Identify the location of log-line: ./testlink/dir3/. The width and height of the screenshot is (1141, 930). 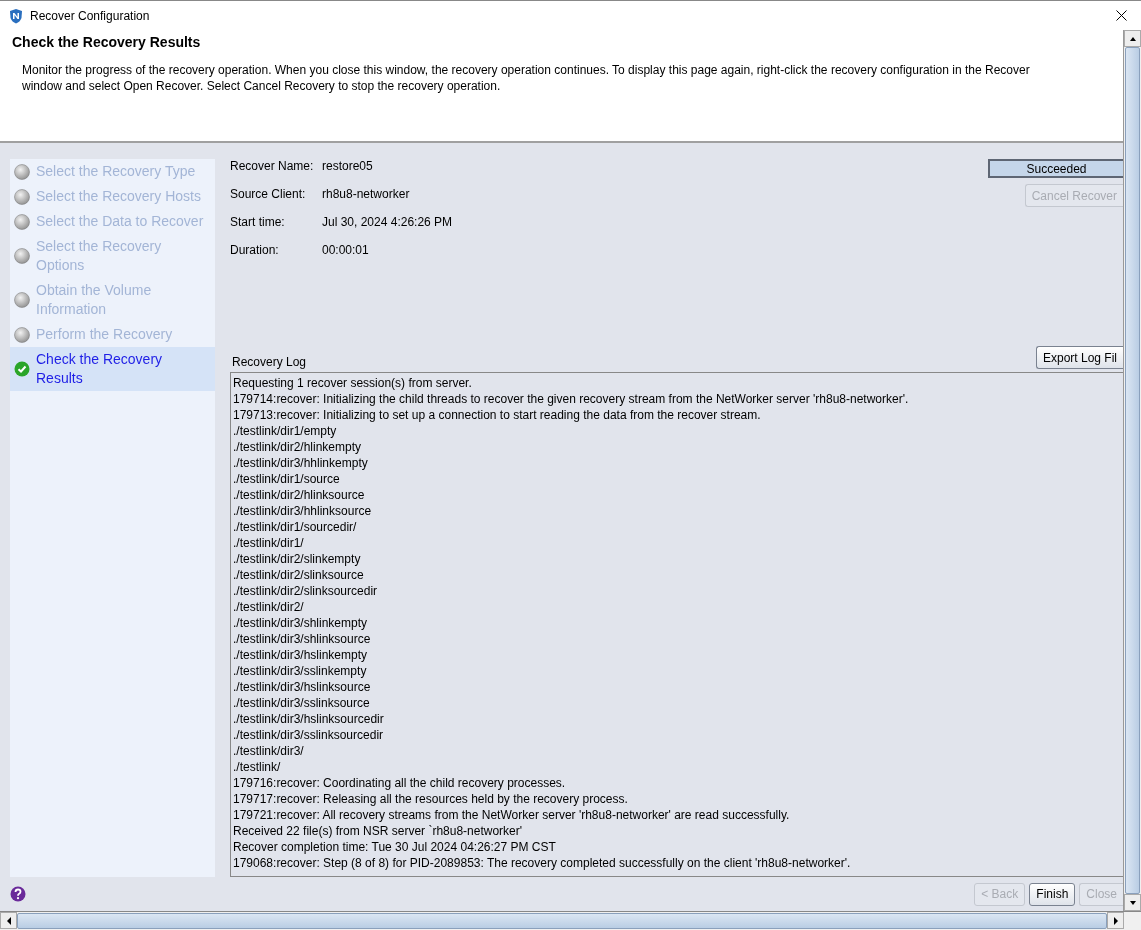
(269, 751).